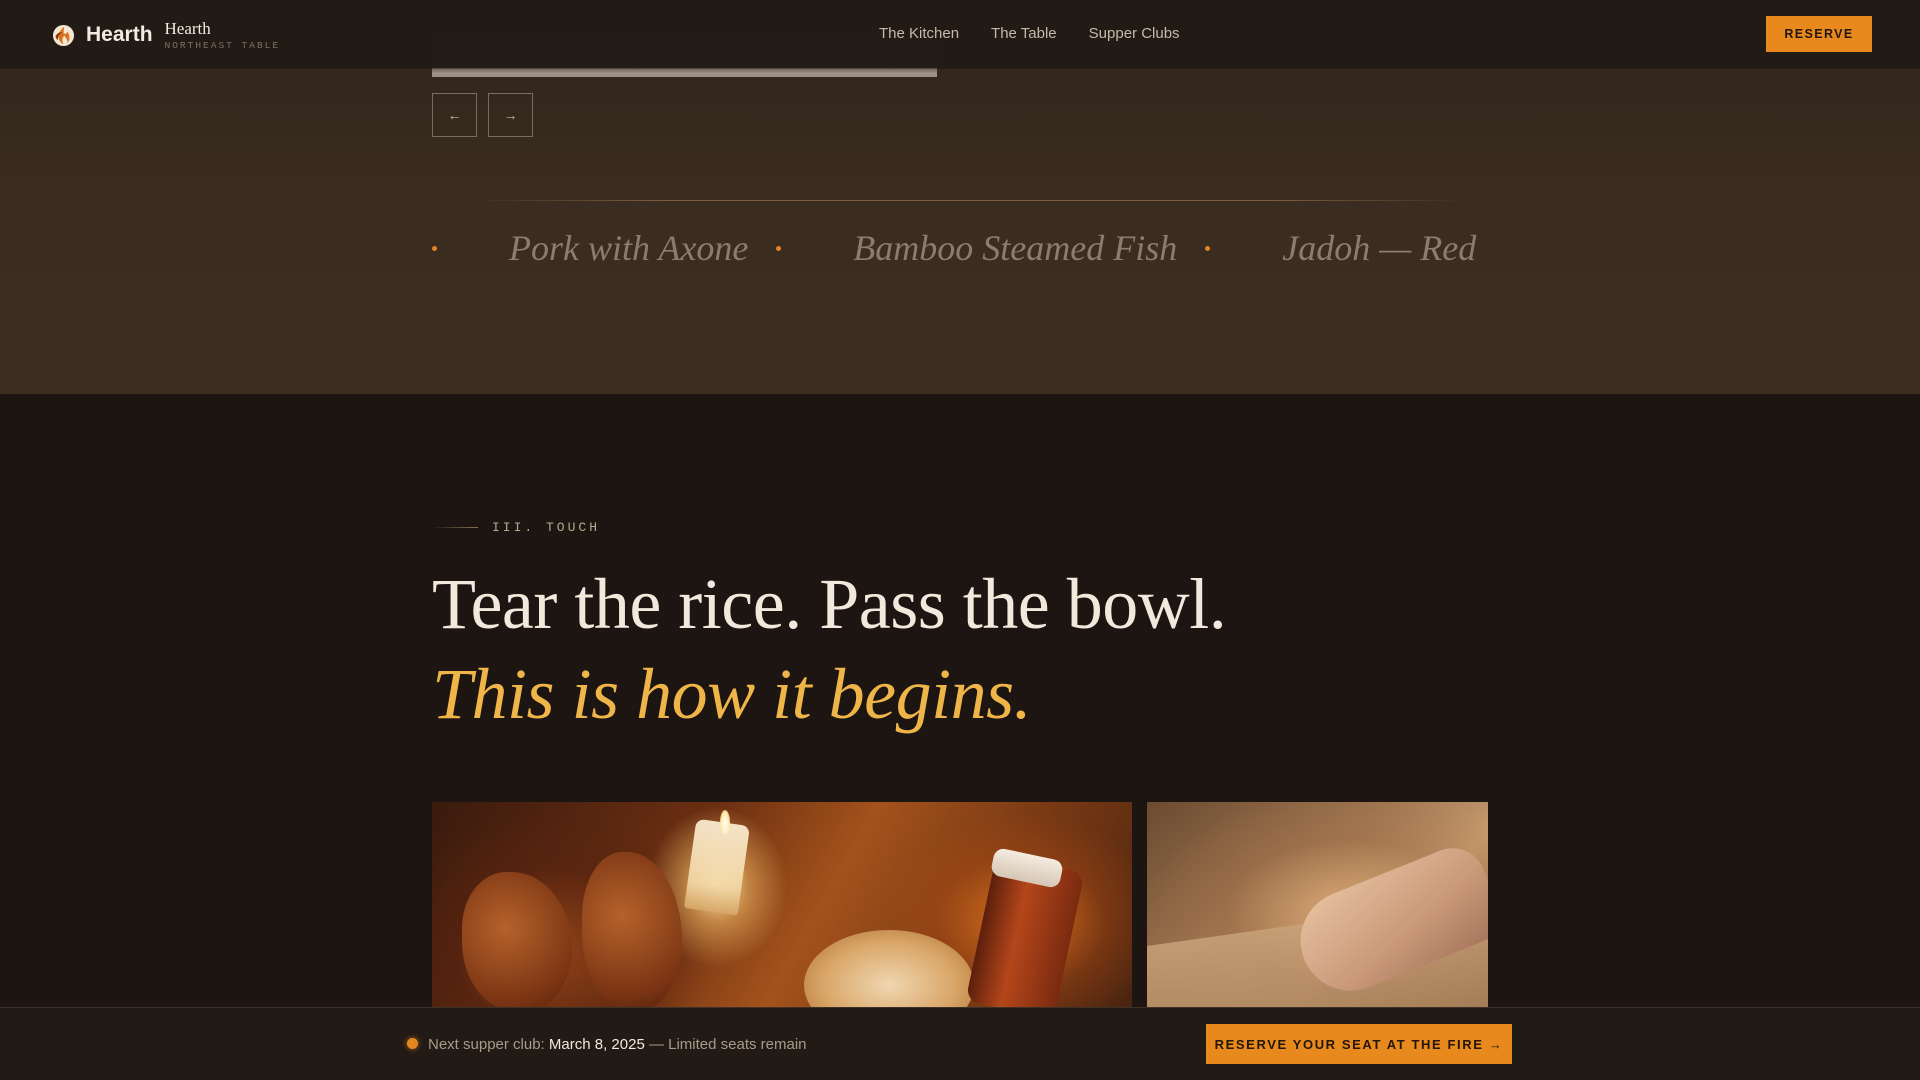  Describe the element at coordinates (629, 248) in the screenshot. I see `dish-name: Pork with Axone` at that location.